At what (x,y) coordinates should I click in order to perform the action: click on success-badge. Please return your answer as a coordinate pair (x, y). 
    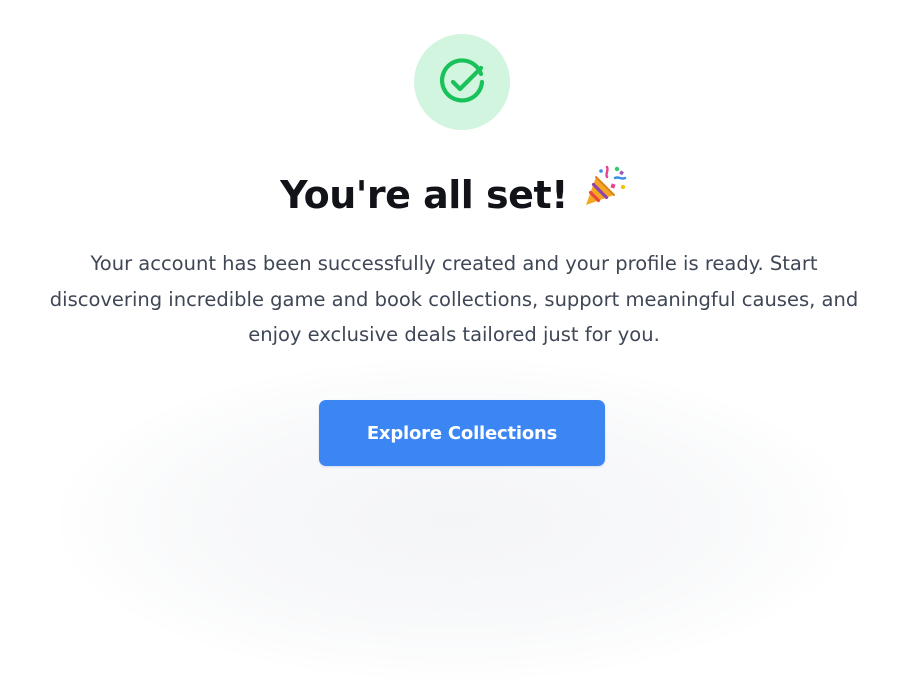
    Looking at the image, I should click on (462, 82).